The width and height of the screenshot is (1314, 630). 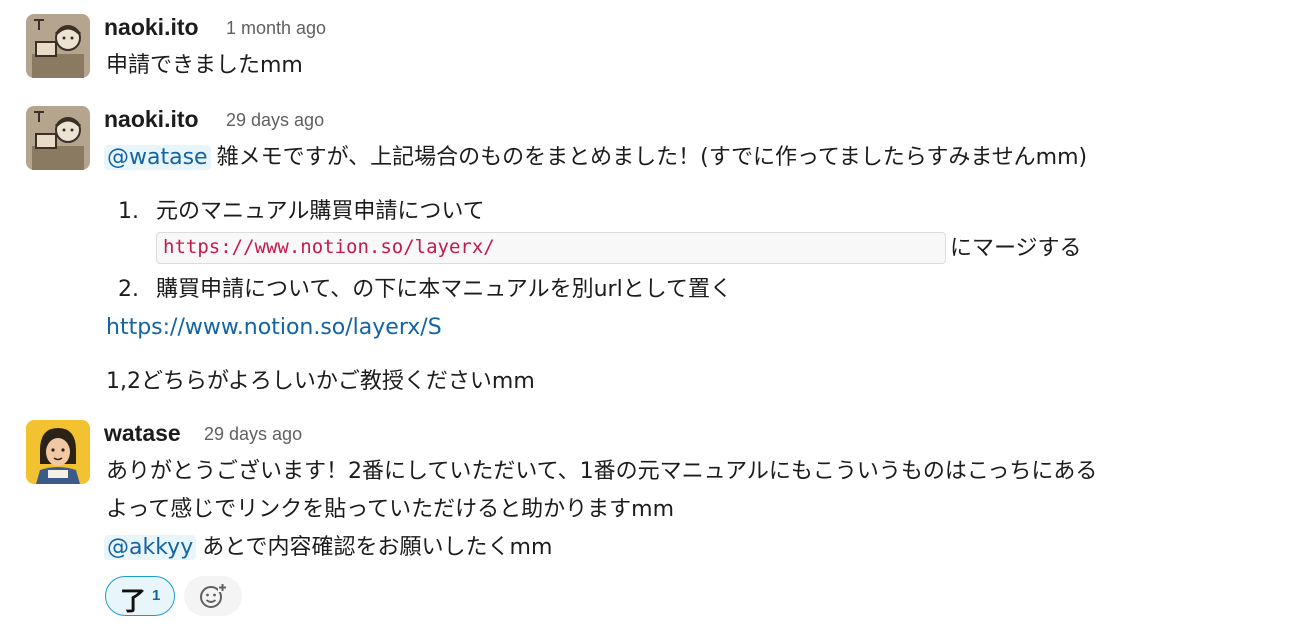 What do you see at coordinates (377, 547) in the screenshot?
I see `message-text: あとで内容確認をお願いしたくmm` at bounding box center [377, 547].